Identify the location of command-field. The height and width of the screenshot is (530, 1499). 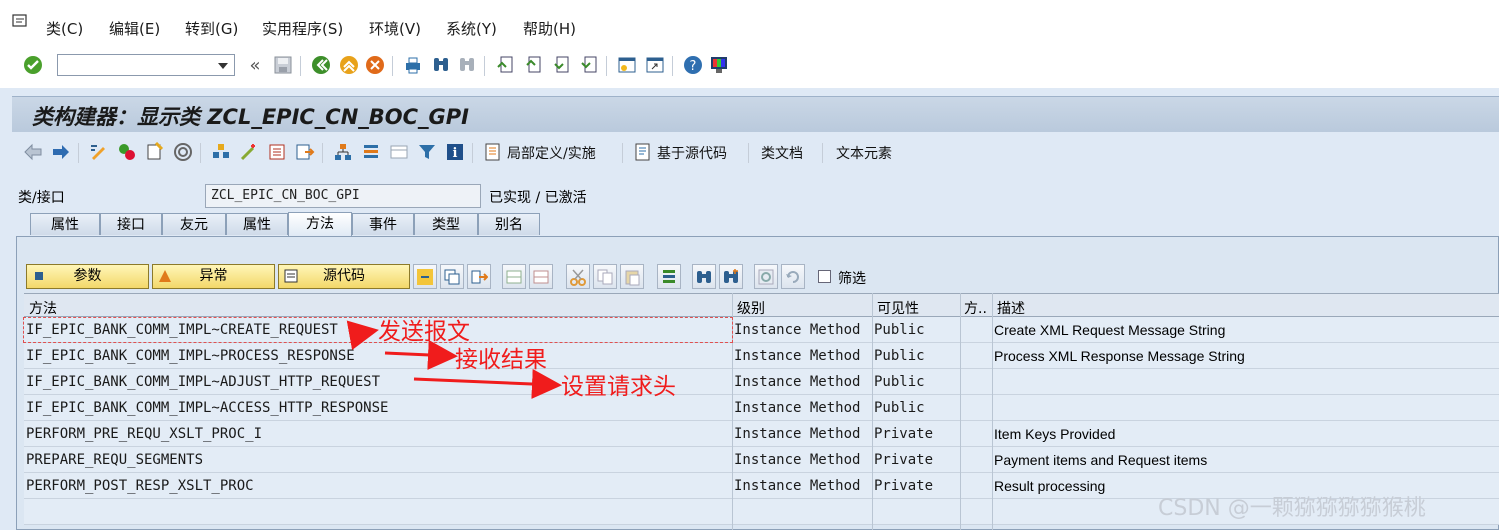
(146, 65).